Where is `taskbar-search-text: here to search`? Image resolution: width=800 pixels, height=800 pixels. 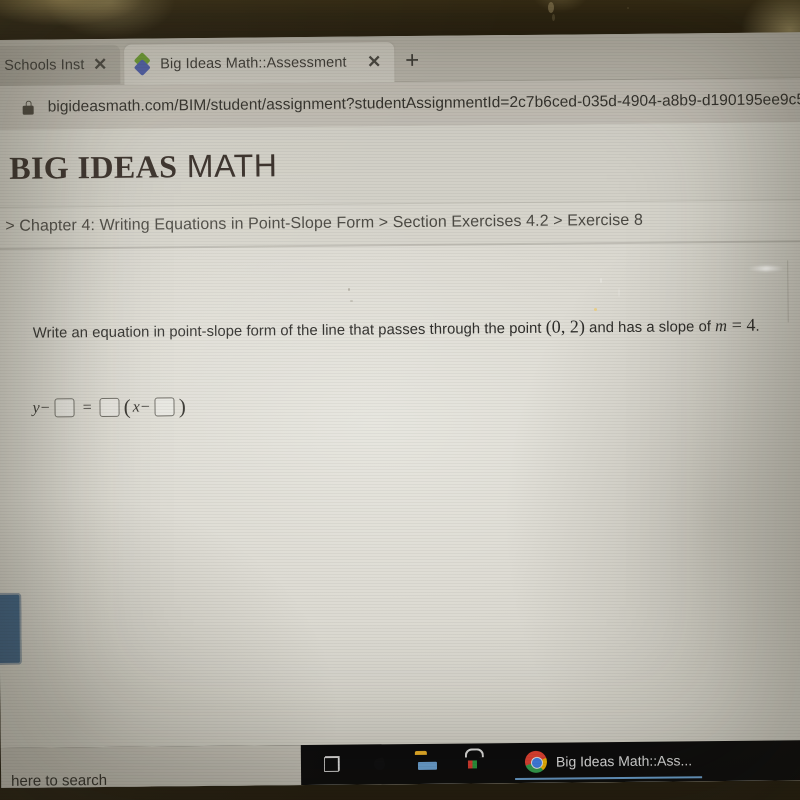 taskbar-search-text: here to search is located at coordinates (59, 779).